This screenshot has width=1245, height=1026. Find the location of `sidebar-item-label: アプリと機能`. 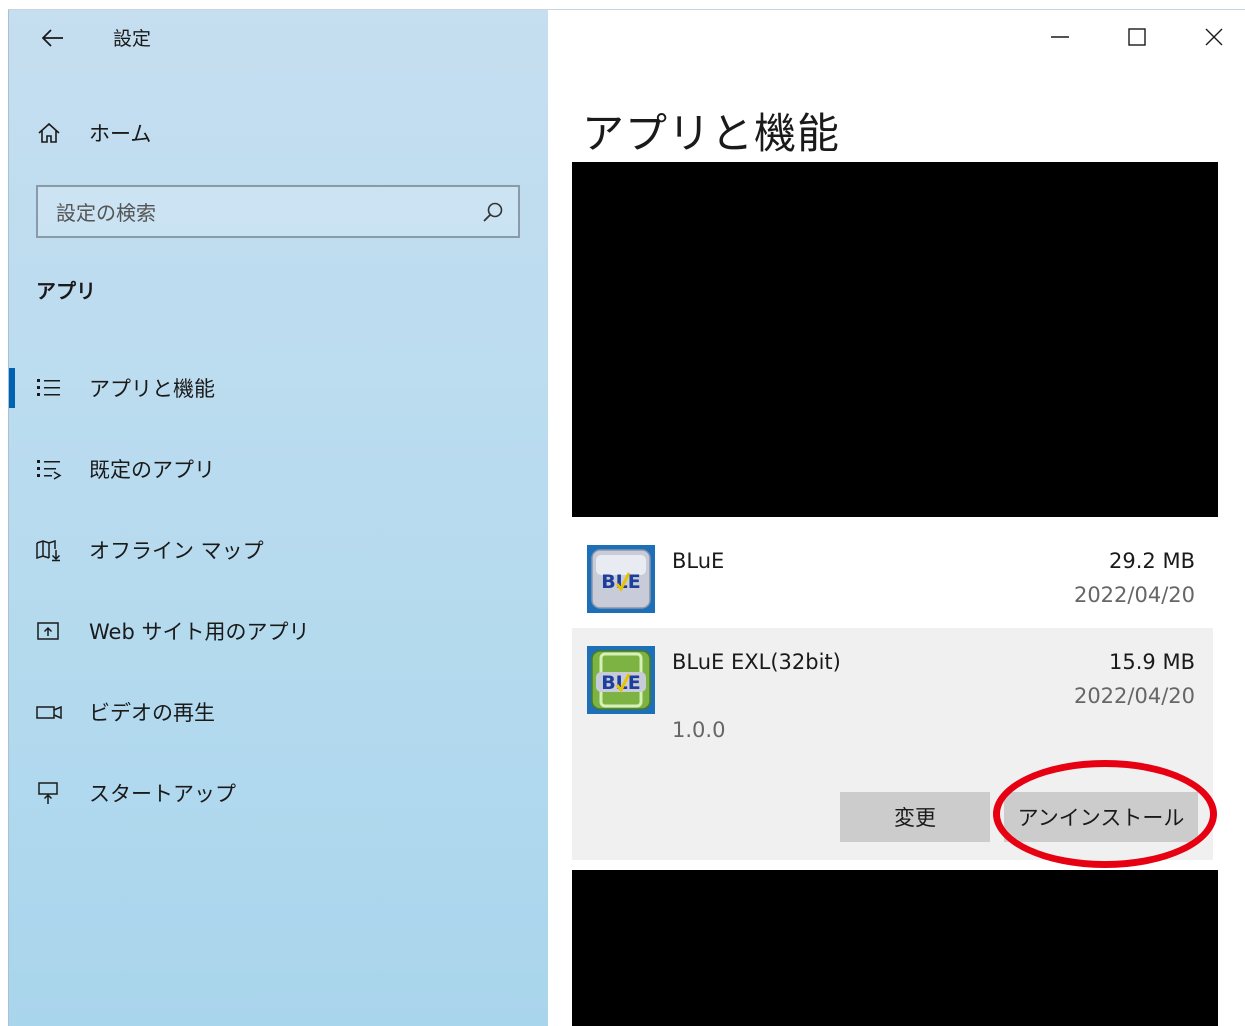

sidebar-item-label: アプリと機能 is located at coordinates (152, 389).